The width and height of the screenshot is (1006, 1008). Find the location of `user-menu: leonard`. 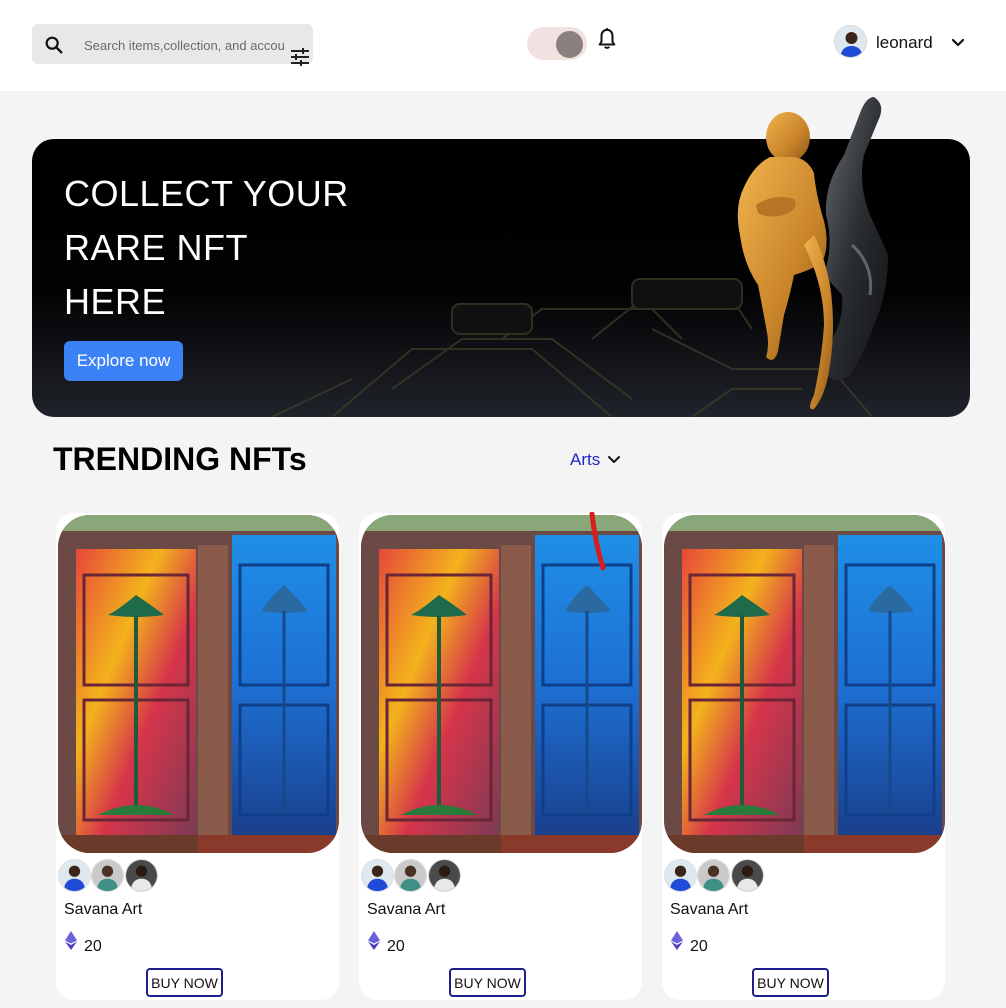

user-menu: leonard is located at coordinates (904, 43).